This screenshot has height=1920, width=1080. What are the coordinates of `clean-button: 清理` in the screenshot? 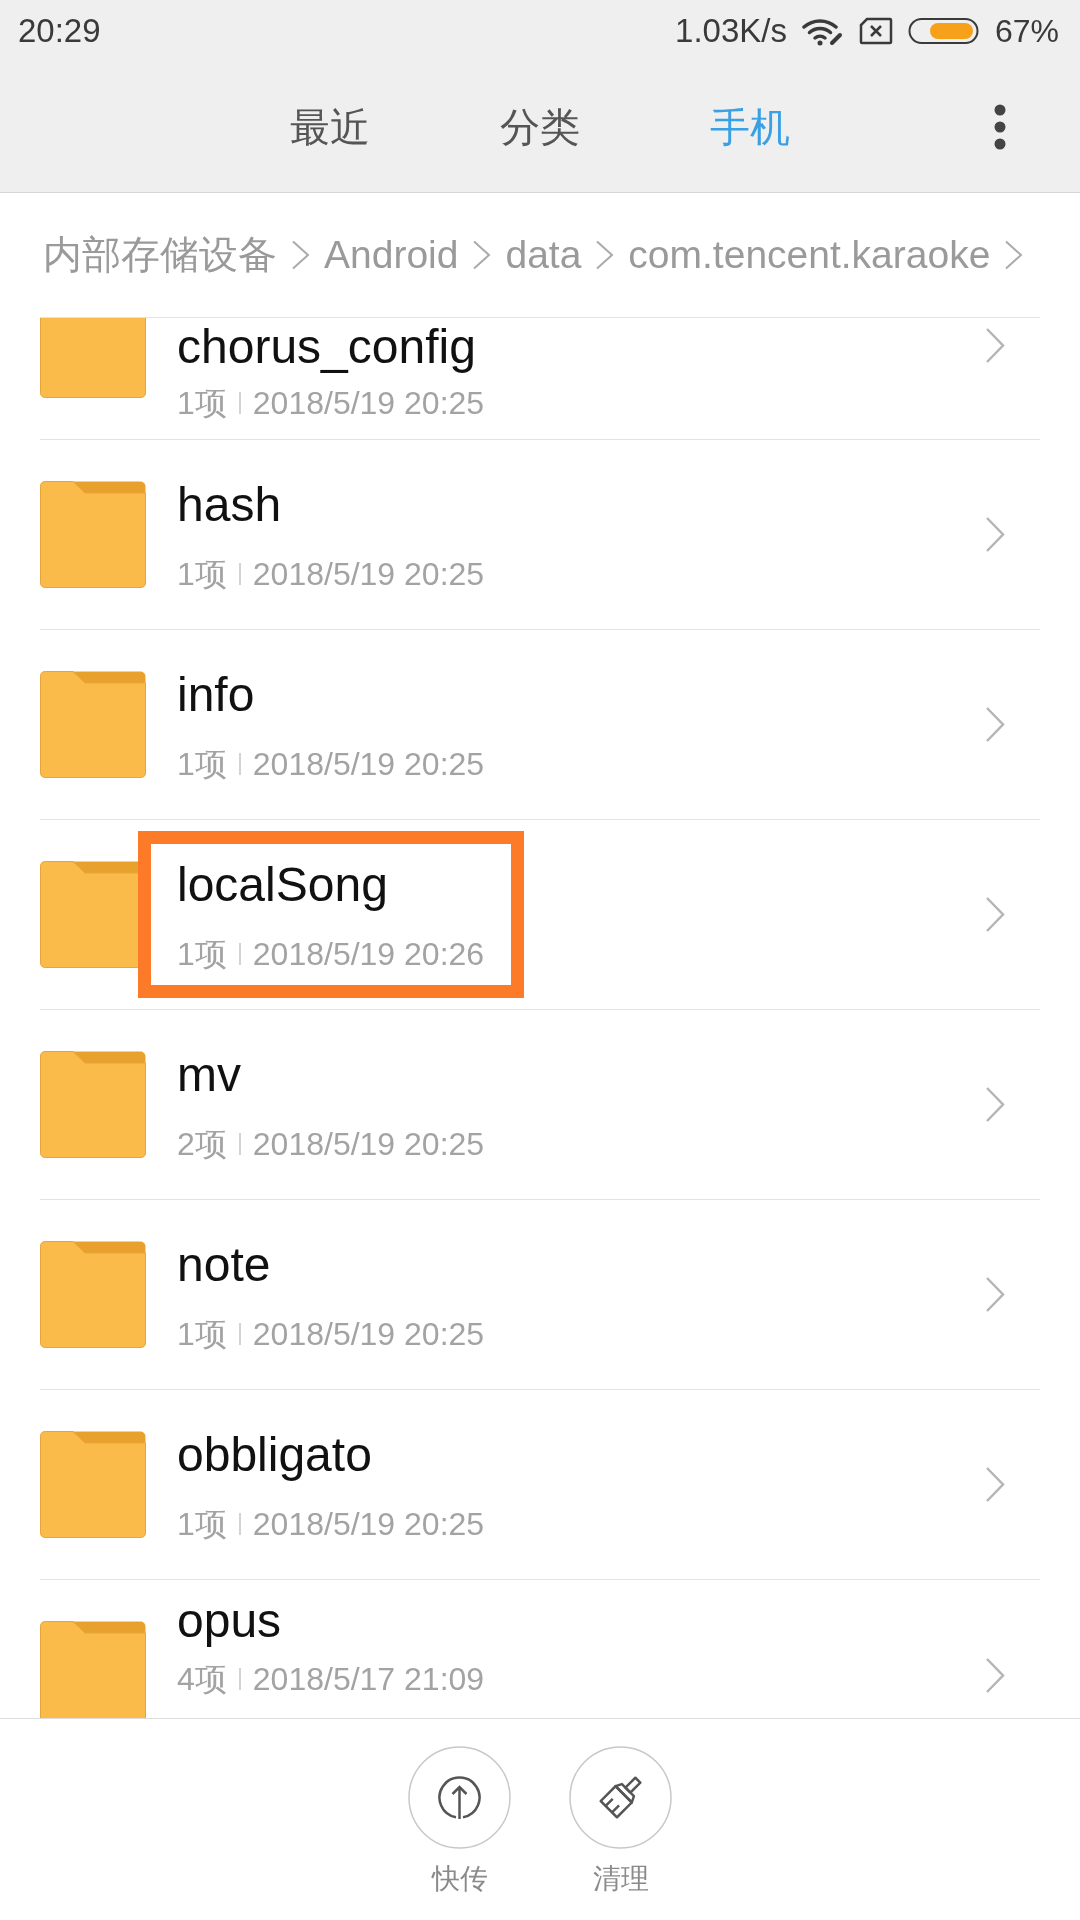 It's located at (620, 1821).